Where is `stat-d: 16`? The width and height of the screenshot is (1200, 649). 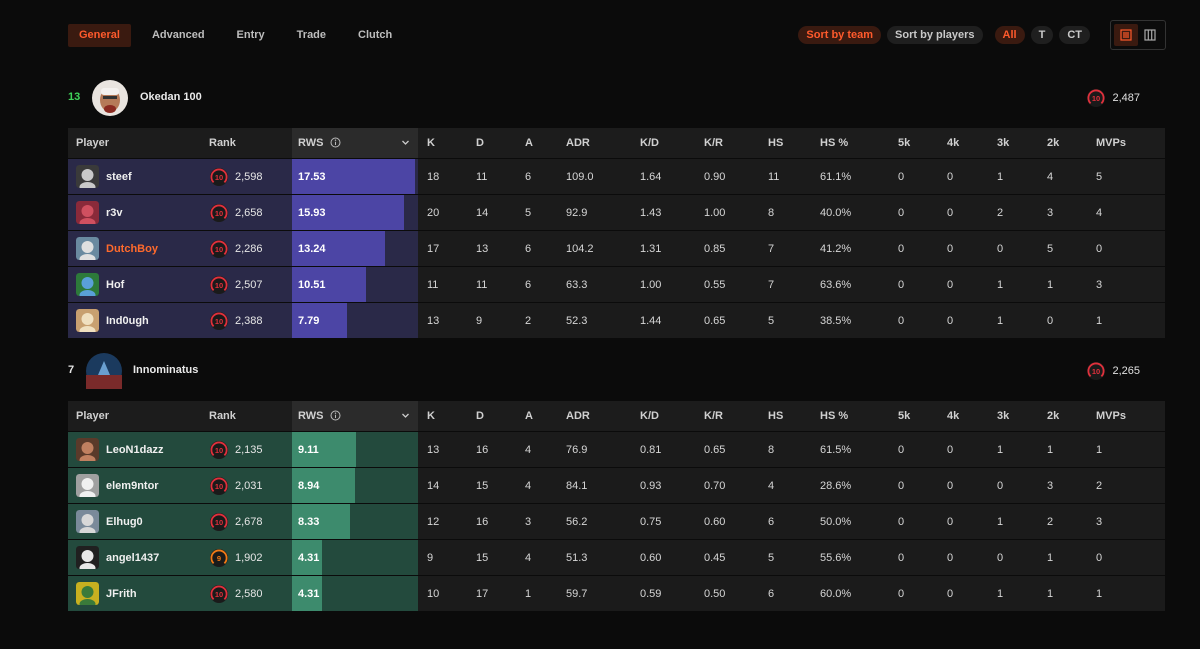 stat-d: 16 is located at coordinates (482, 449).